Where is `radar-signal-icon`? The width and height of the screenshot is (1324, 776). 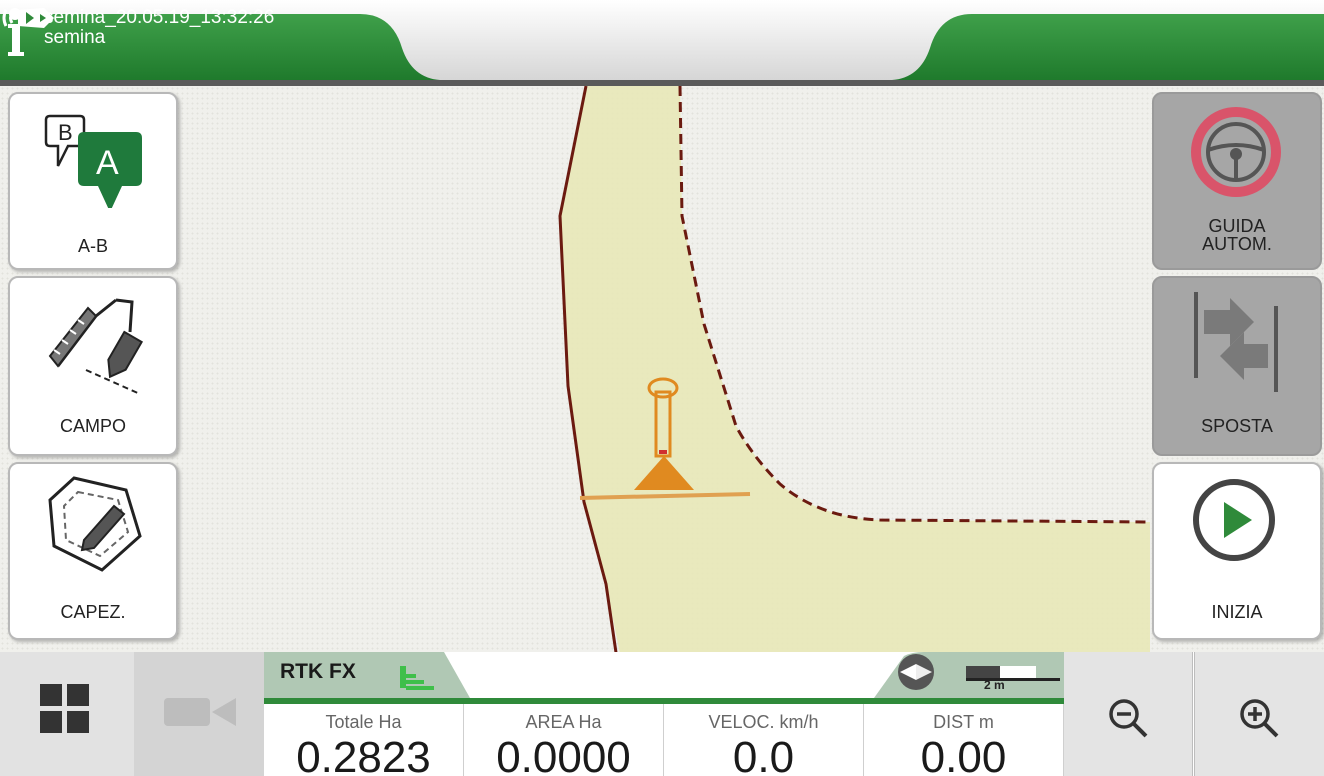
radar-signal-icon is located at coordinates (30, 18).